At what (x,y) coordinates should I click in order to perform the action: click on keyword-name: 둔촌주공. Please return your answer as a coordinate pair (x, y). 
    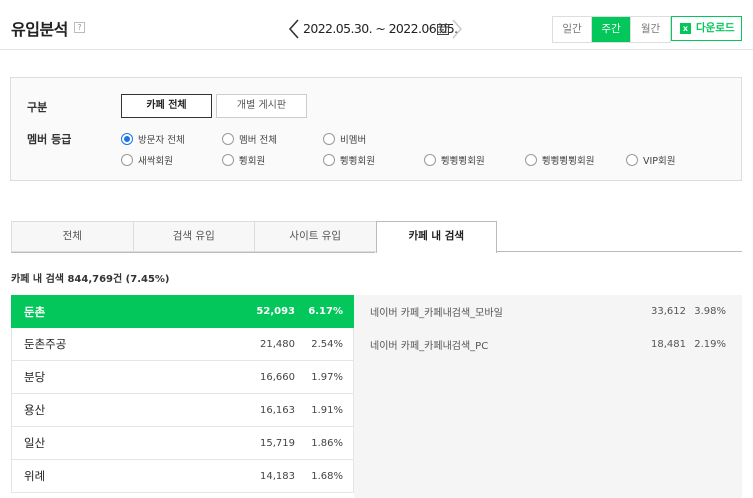
    Looking at the image, I should click on (45, 344).